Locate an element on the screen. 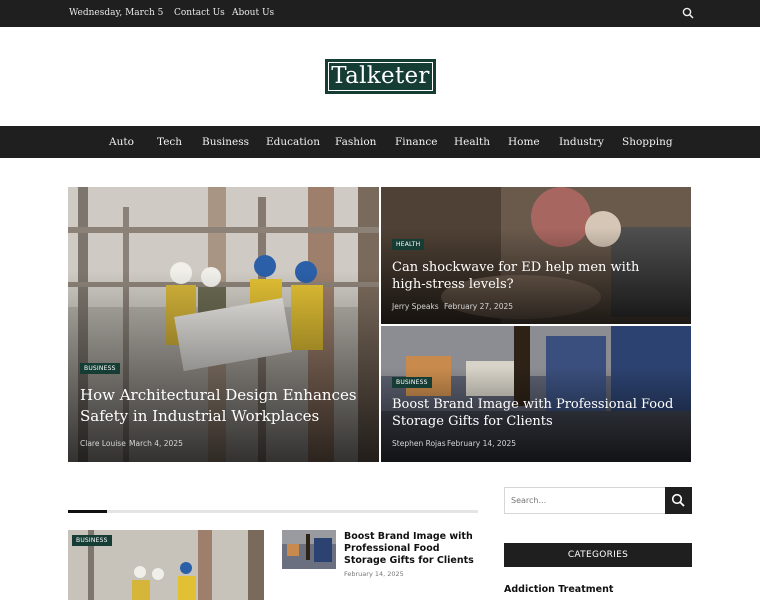  post-date: February 27, 2025 is located at coordinates (479, 306).